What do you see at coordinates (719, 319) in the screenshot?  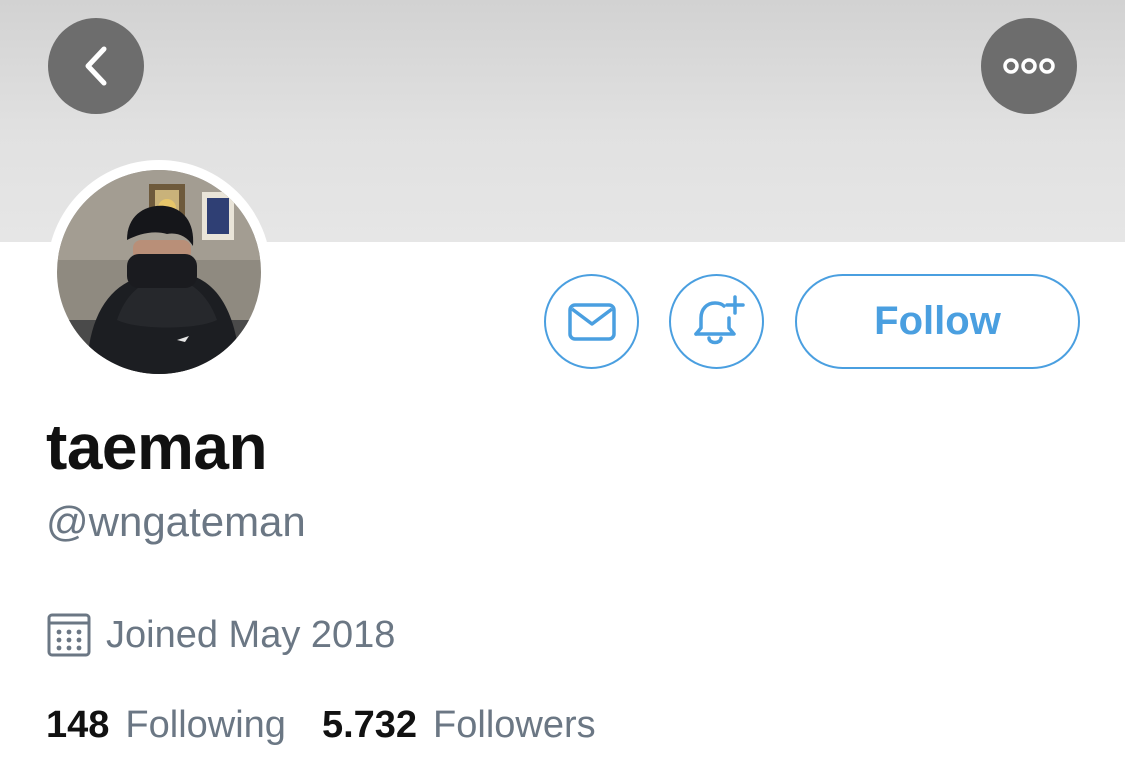 I see `bell-plus-icon` at bounding box center [719, 319].